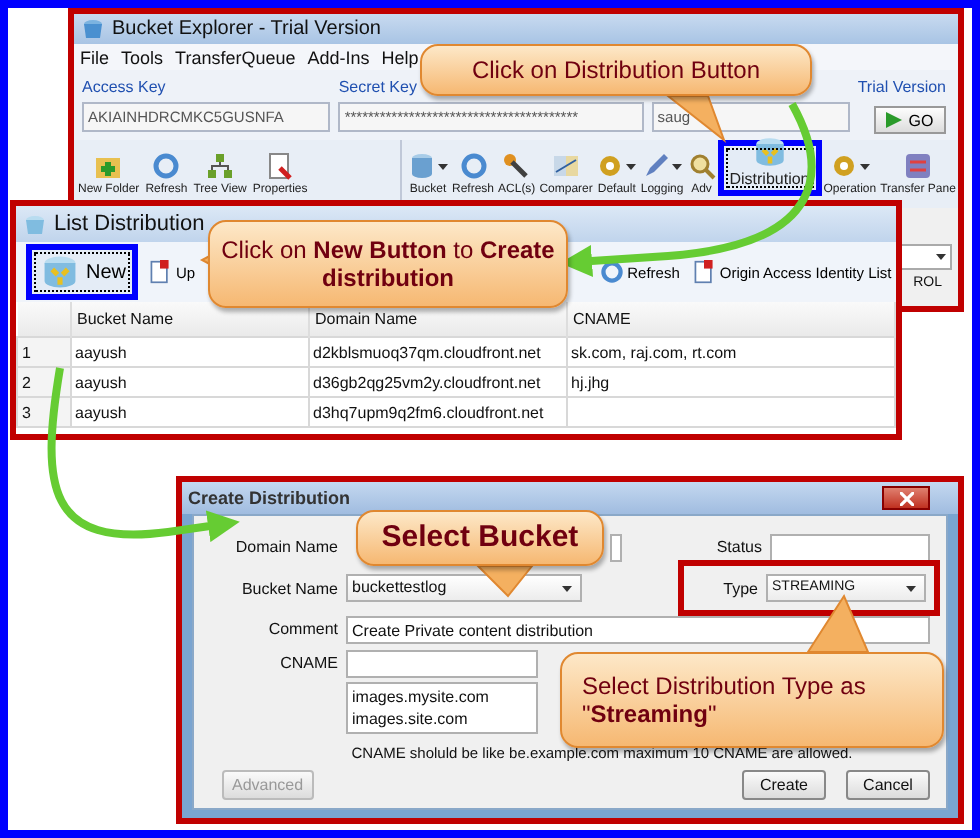 The image size is (980, 838). I want to click on callout-text: Click on Distribution Button, so click(616, 70).